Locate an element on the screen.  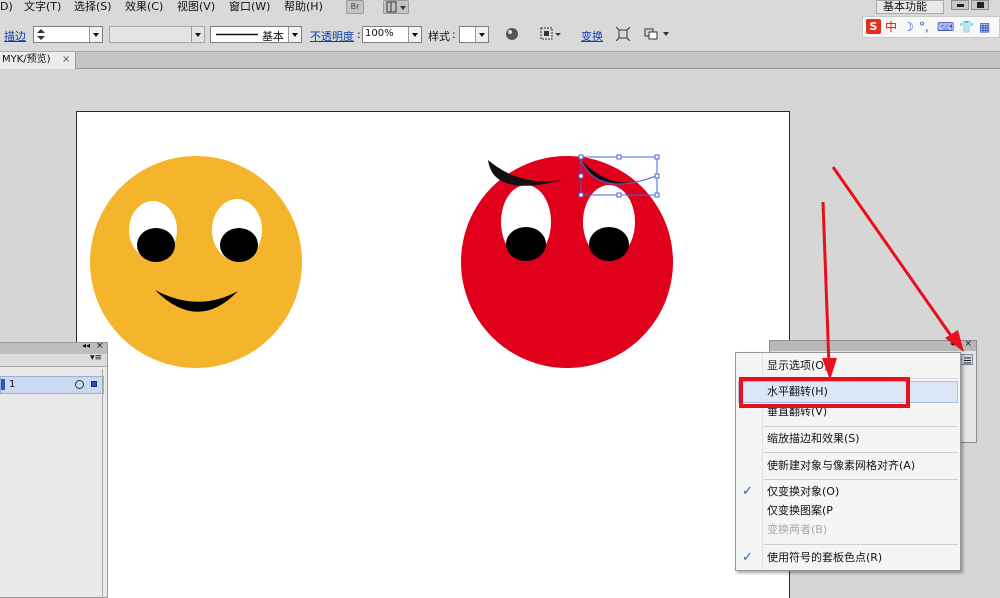
menu-item-symbol-registration-point: ✓ 使用符号的套板色点(R) is located at coordinates (848, 558).